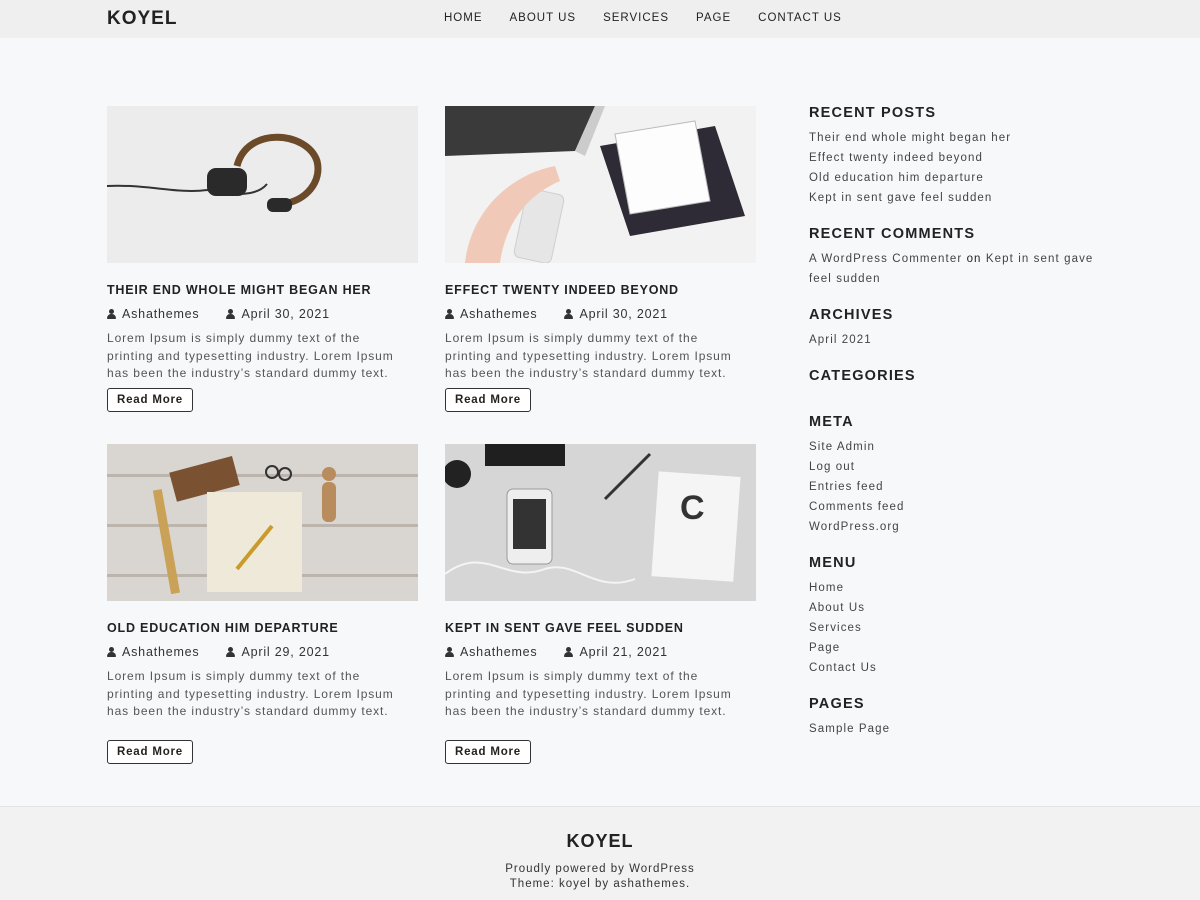 Image resolution: width=1200 pixels, height=900 pixels. What do you see at coordinates (600, 290) in the screenshot?
I see `post-title: EFFECT TWENTY INDEED BEYOND` at bounding box center [600, 290].